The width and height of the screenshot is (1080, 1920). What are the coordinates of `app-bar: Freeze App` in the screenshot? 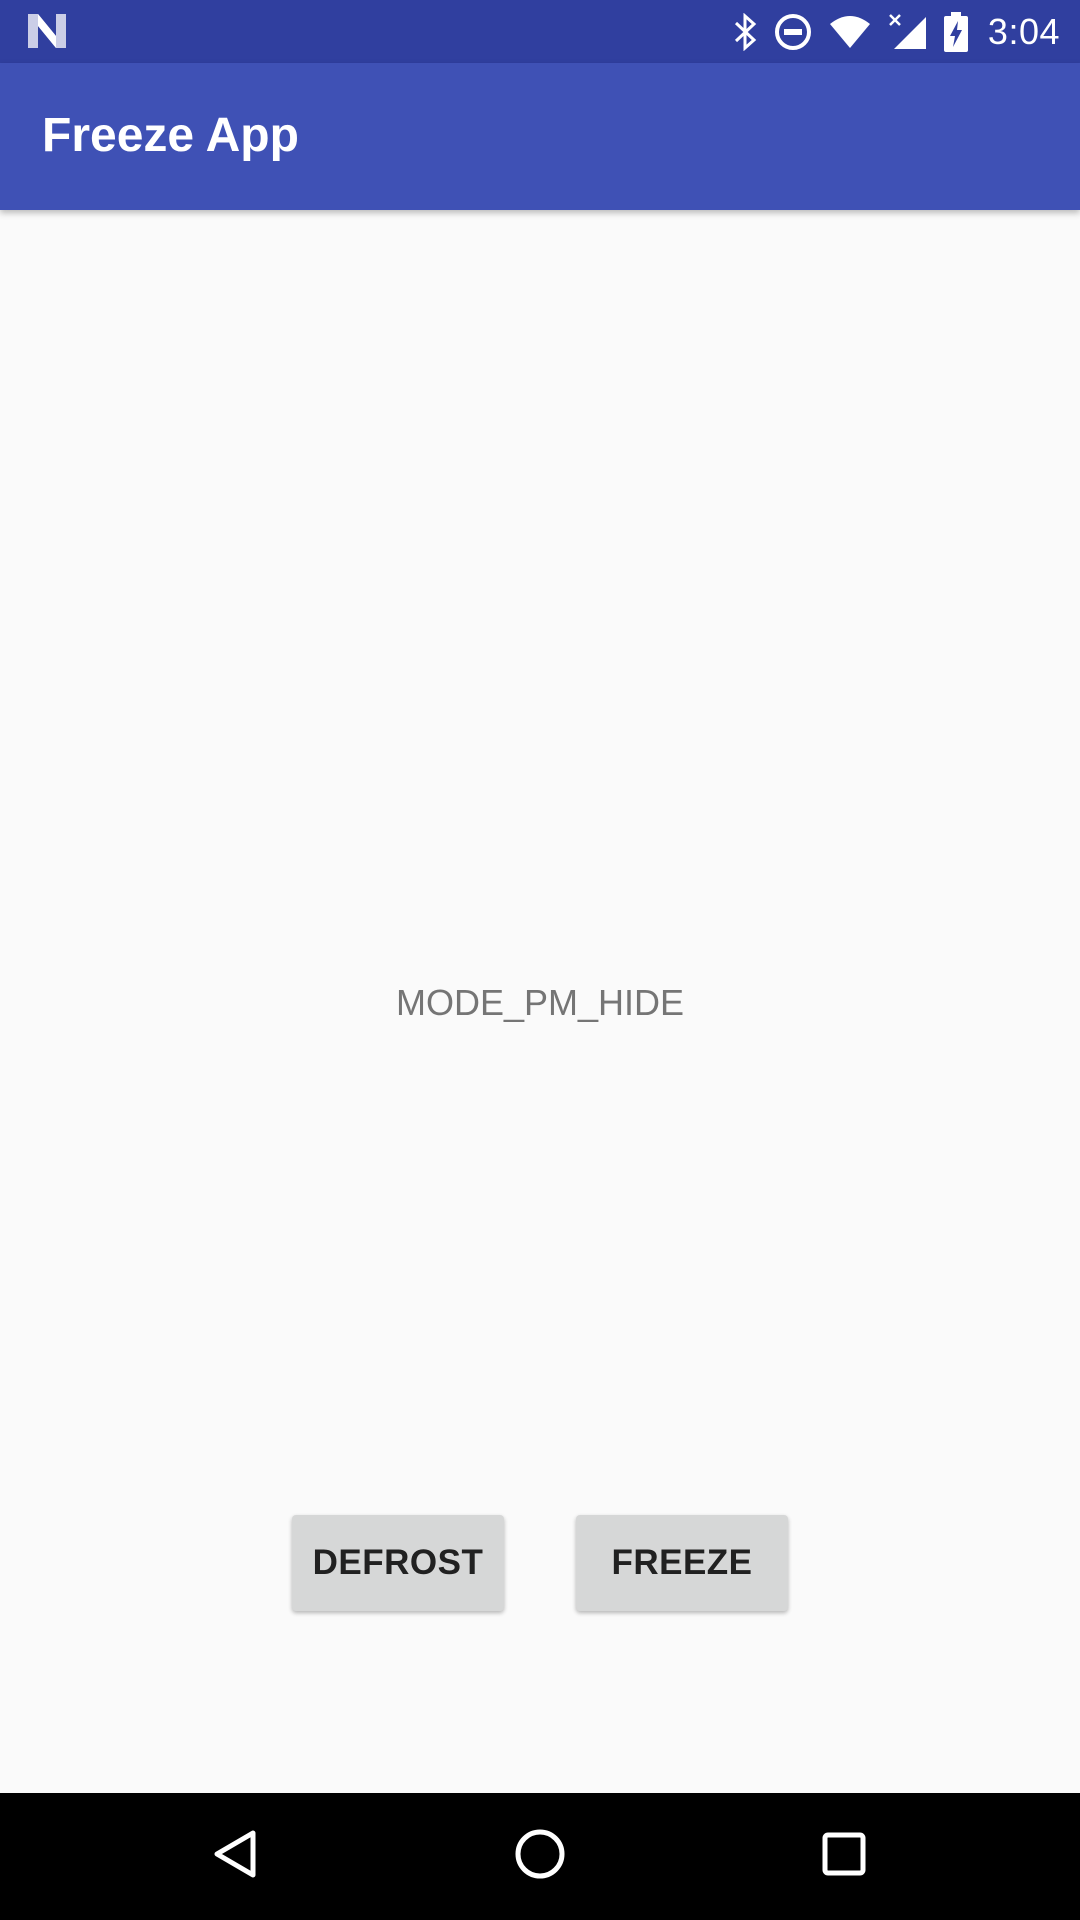 It's located at (540, 136).